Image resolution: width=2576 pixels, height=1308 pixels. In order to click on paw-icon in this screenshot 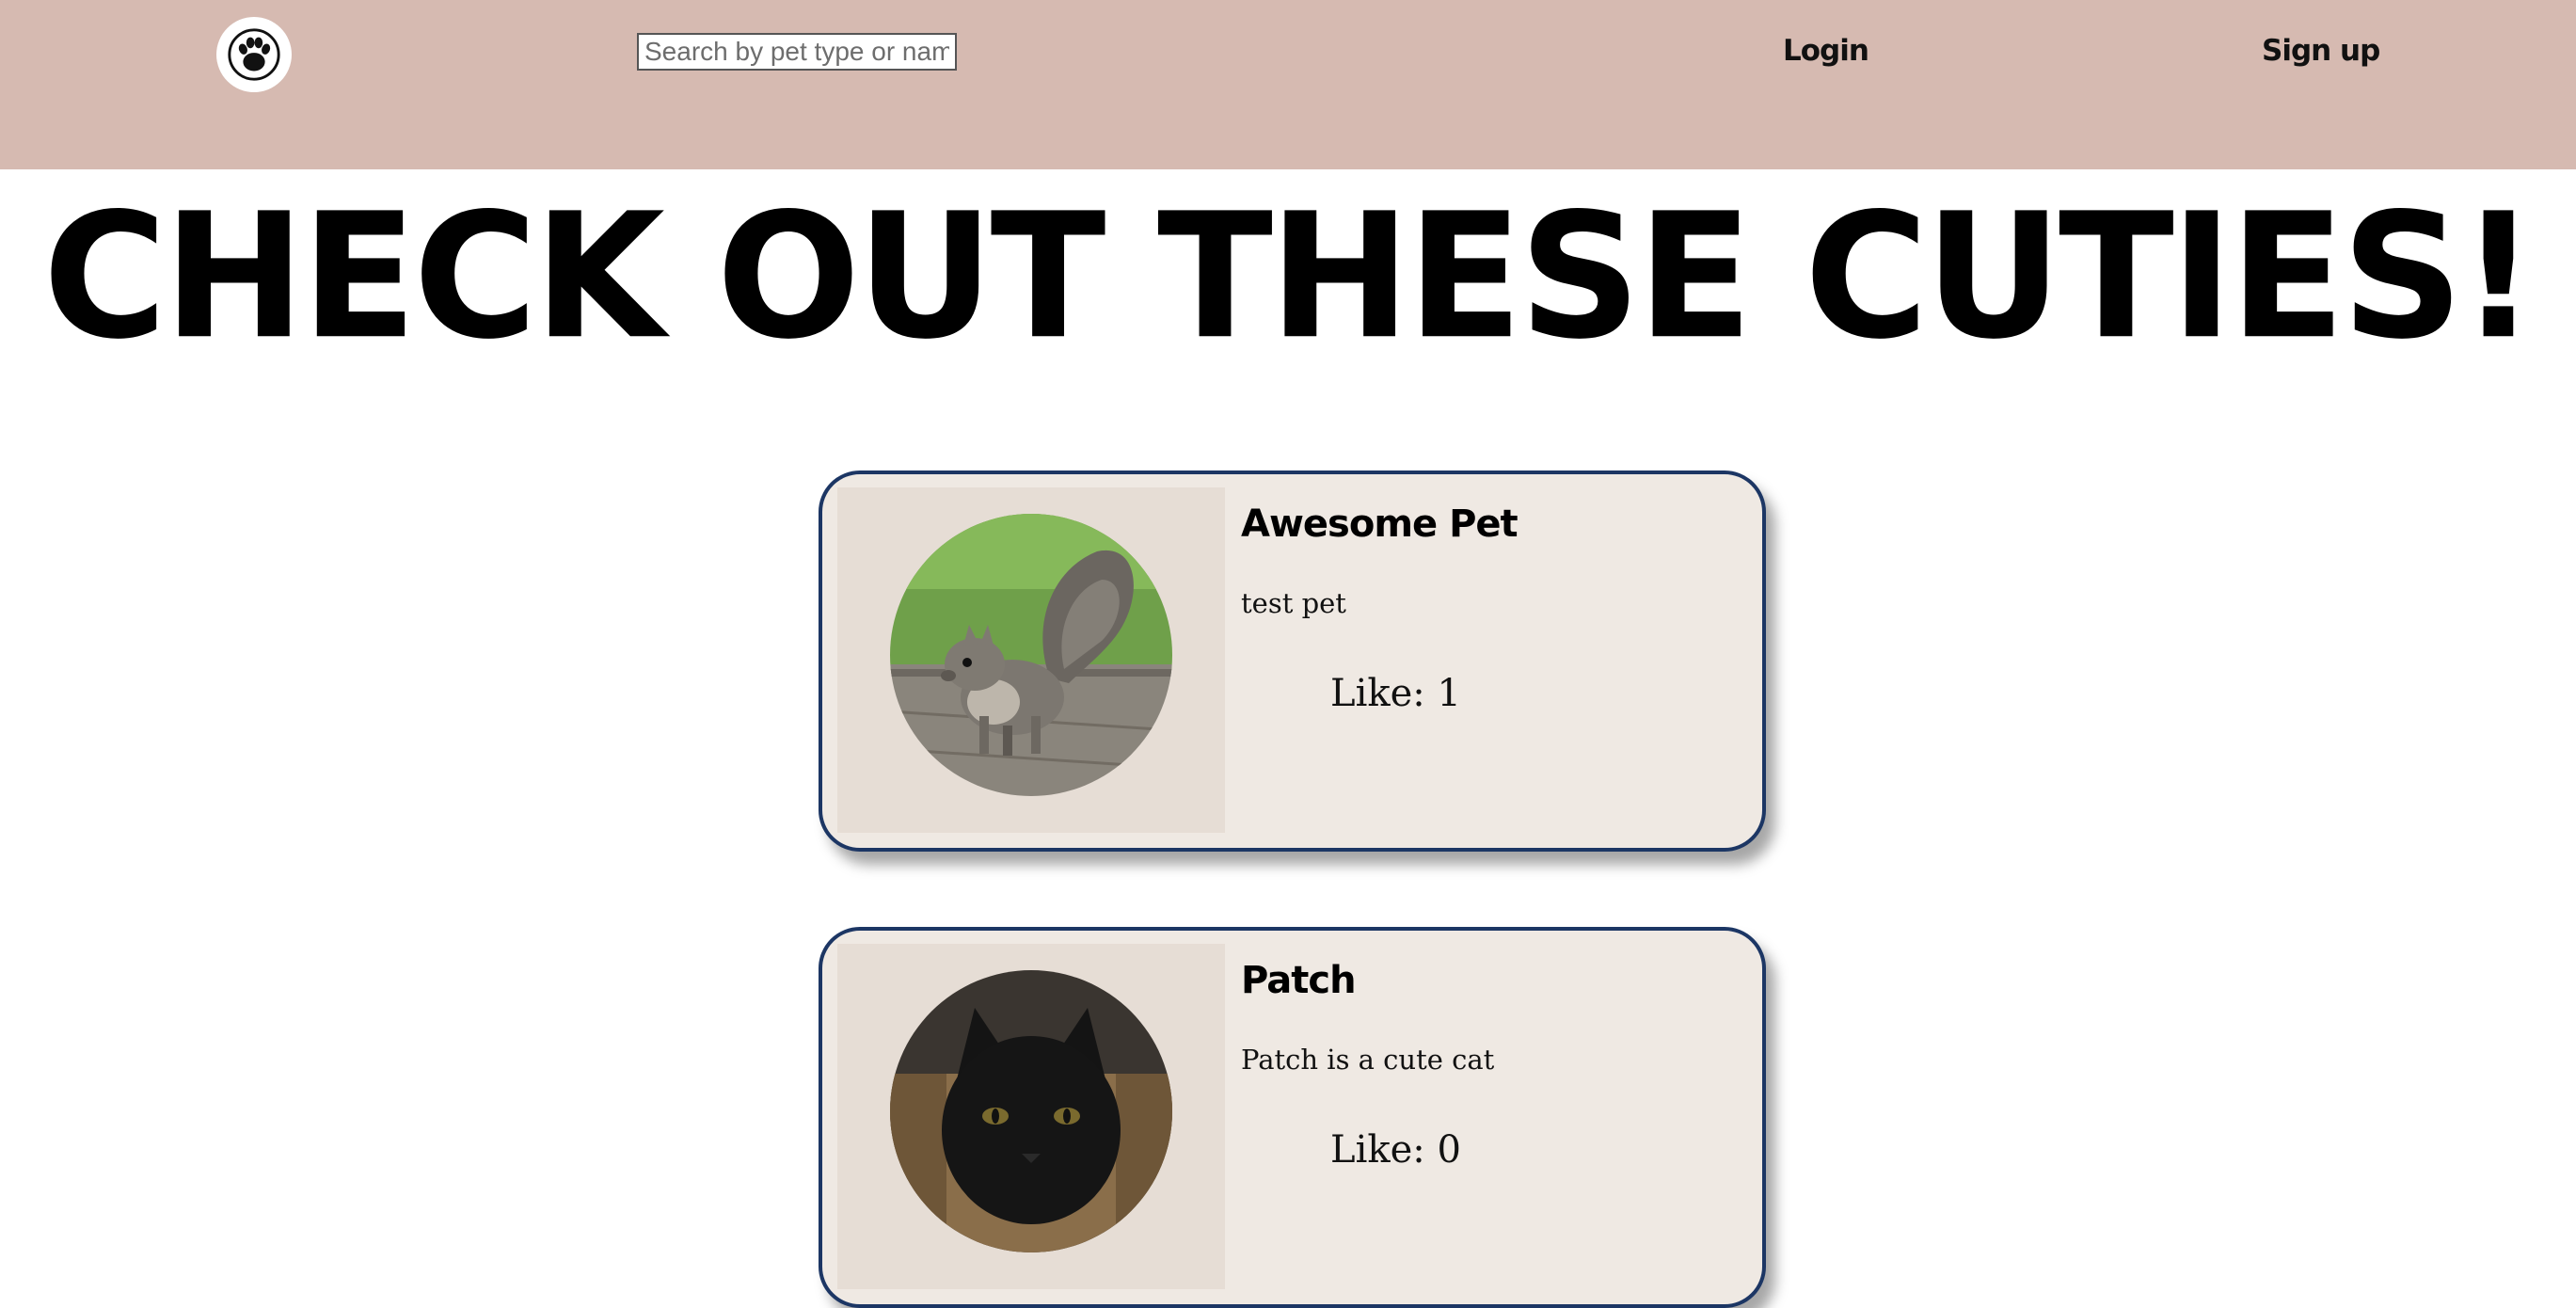, I will do `click(254, 55)`.